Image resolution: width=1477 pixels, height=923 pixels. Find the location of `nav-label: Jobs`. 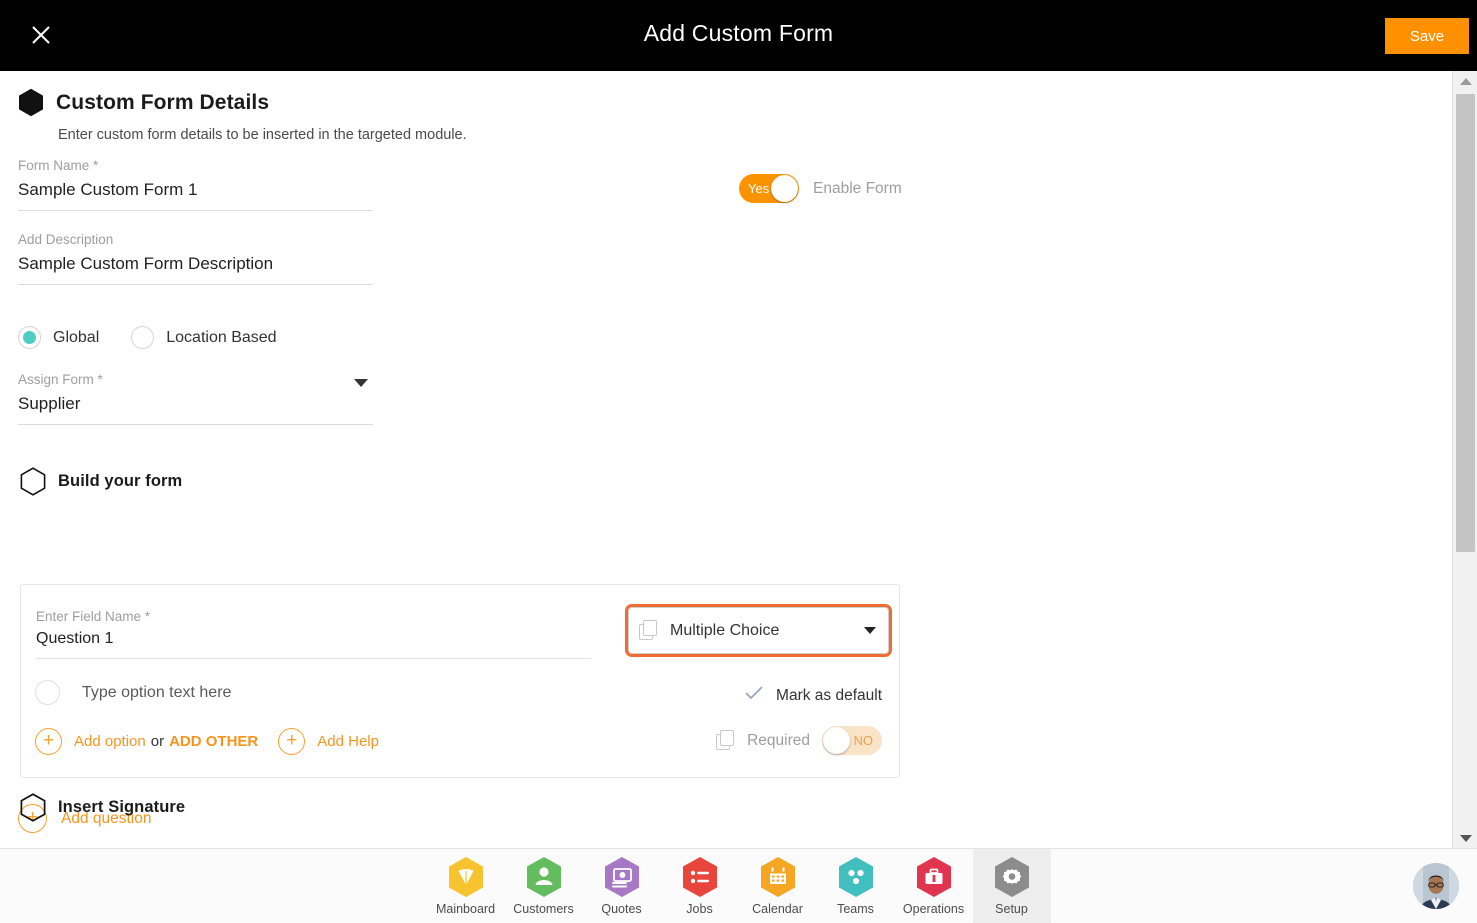

nav-label: Jobs is located at coordinates (699, 909).